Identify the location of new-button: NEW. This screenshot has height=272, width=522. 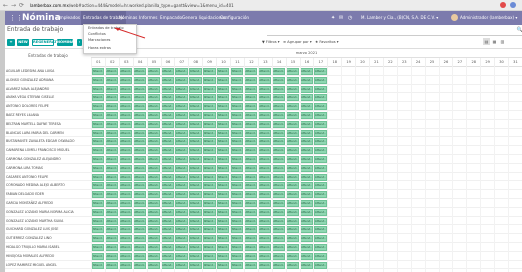
(23, 42).